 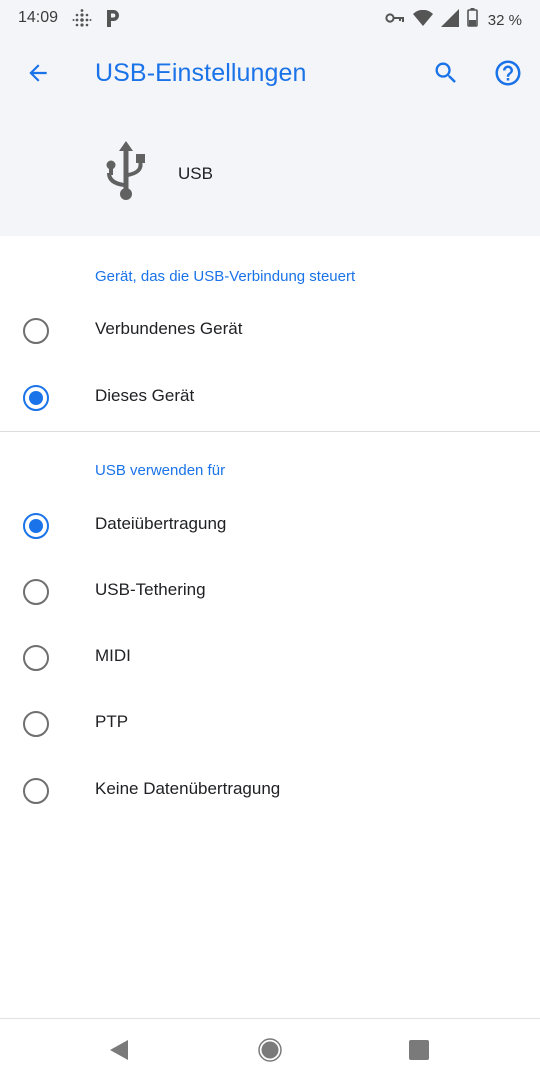 I want to click on option-this-device: Dieses Gerät, so click(x=270, y=398).